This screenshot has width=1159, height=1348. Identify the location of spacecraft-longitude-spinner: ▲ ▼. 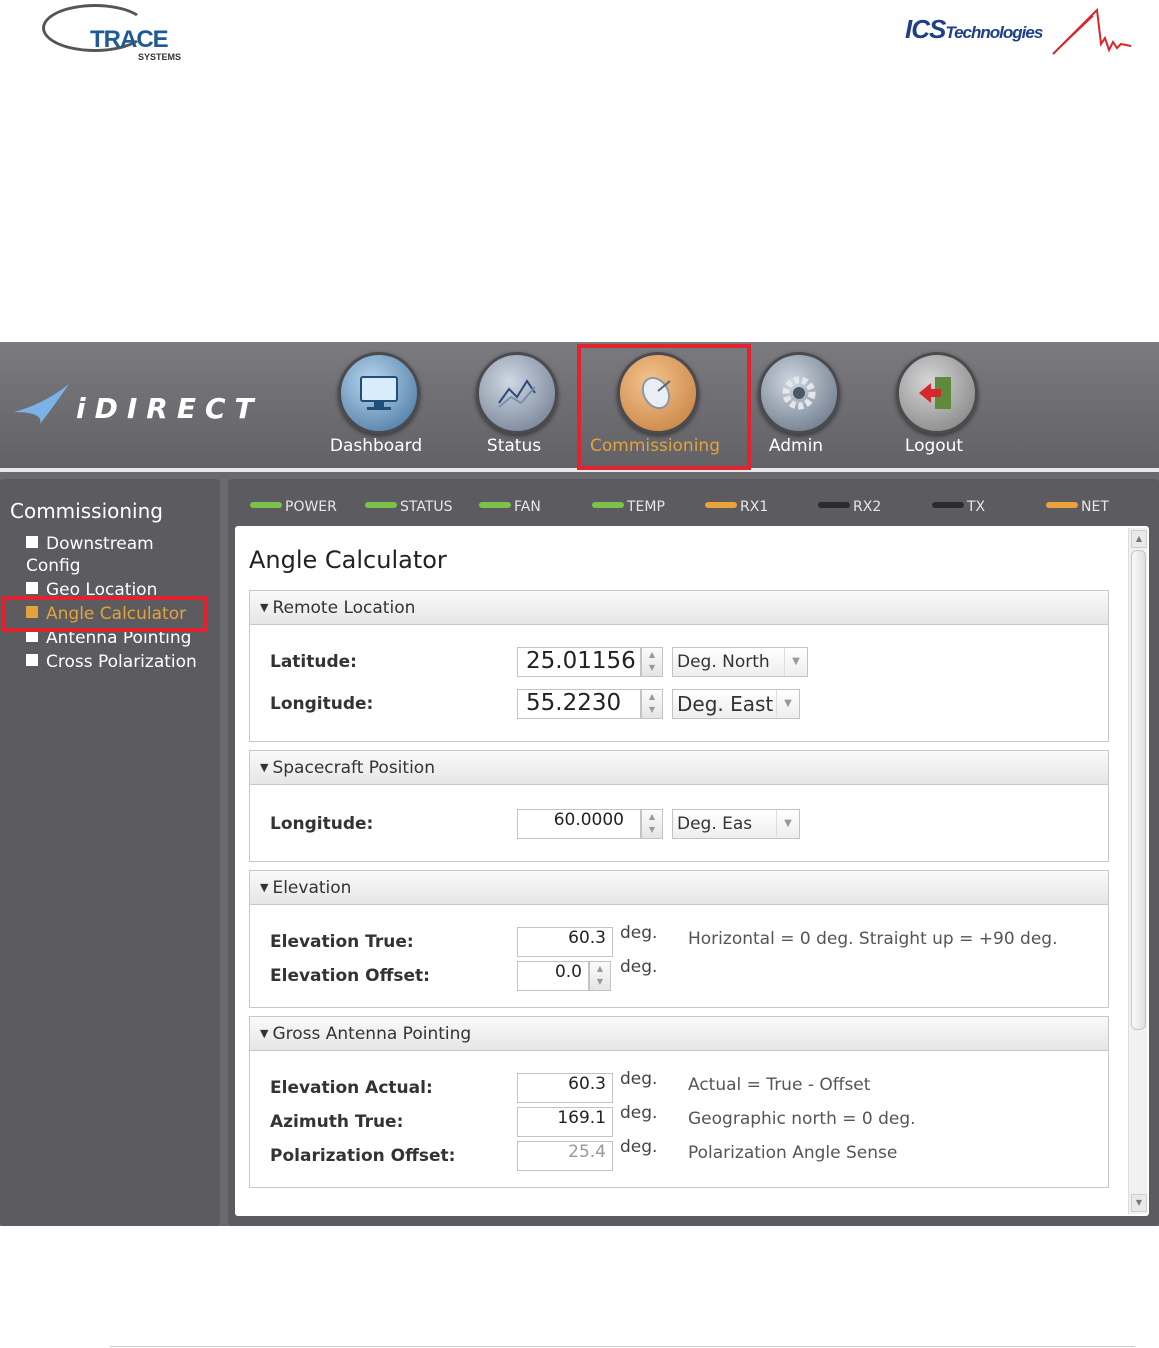
(652, 824).